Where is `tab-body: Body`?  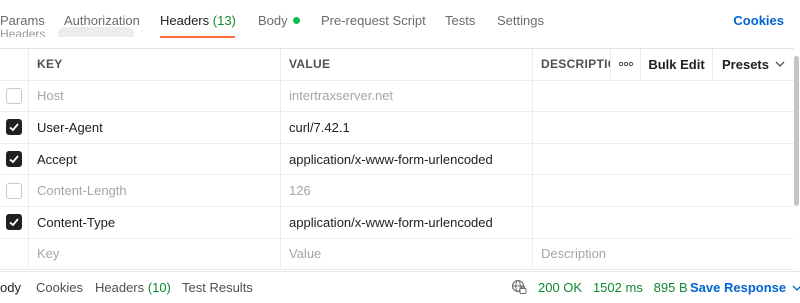 tab-body: Body is located at coordinates (279, 20).